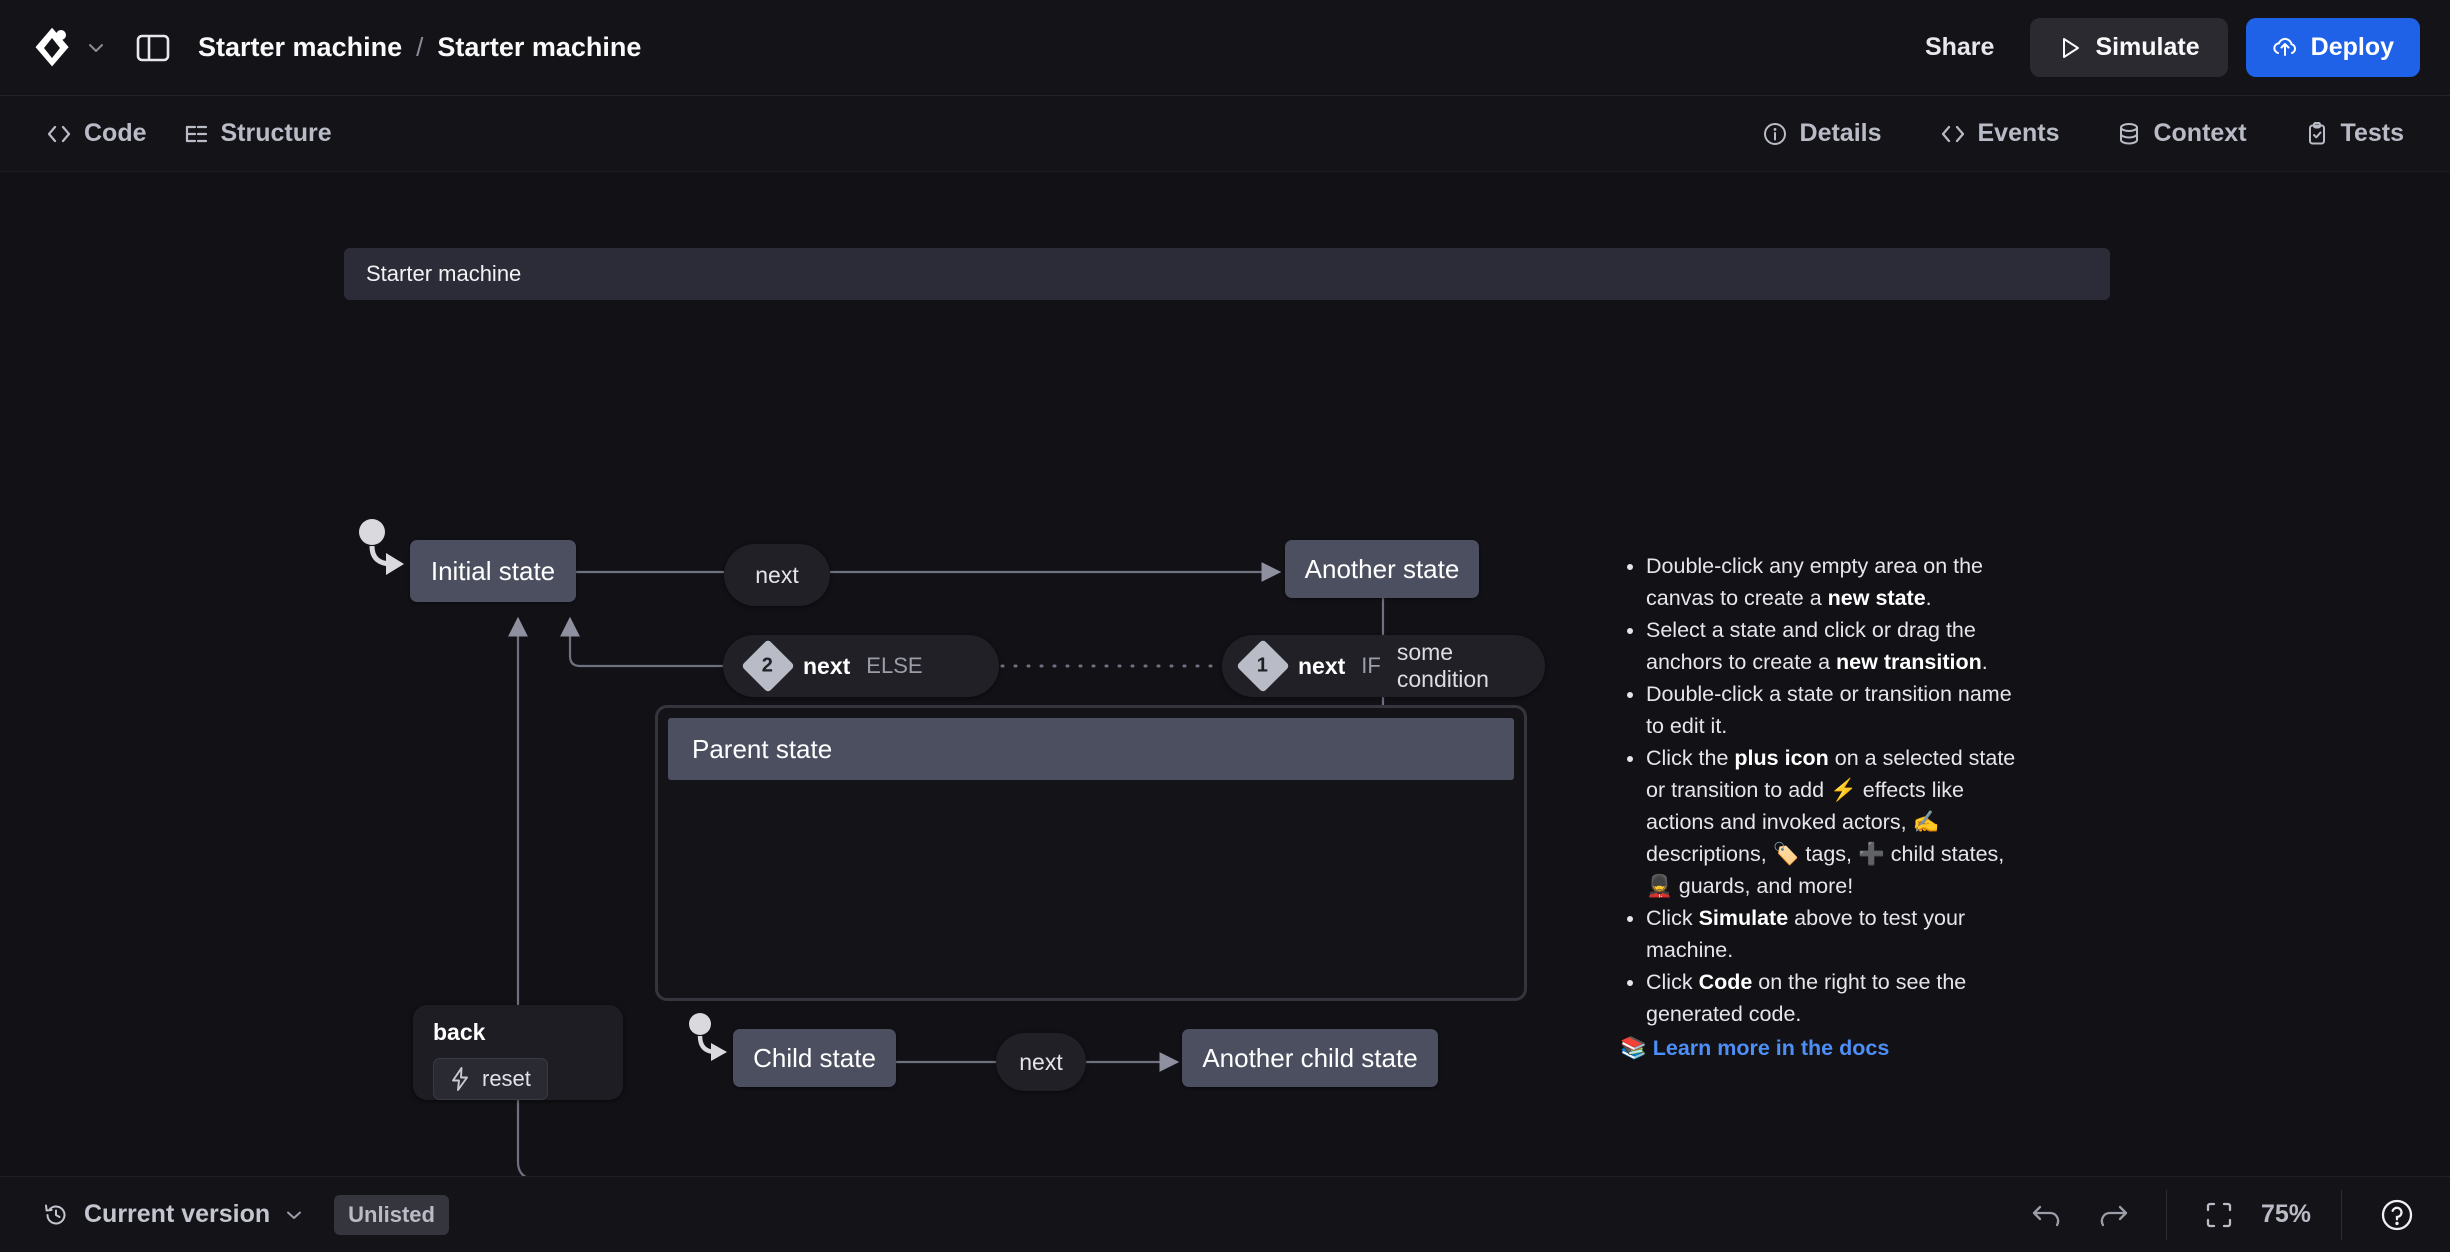 This screenshot has height=1252, width=2450. What do you see at coordinates (493, 571) in the screenshot?
I see `state-node-initial-state: Initial state` at bounding box center [493, 571].